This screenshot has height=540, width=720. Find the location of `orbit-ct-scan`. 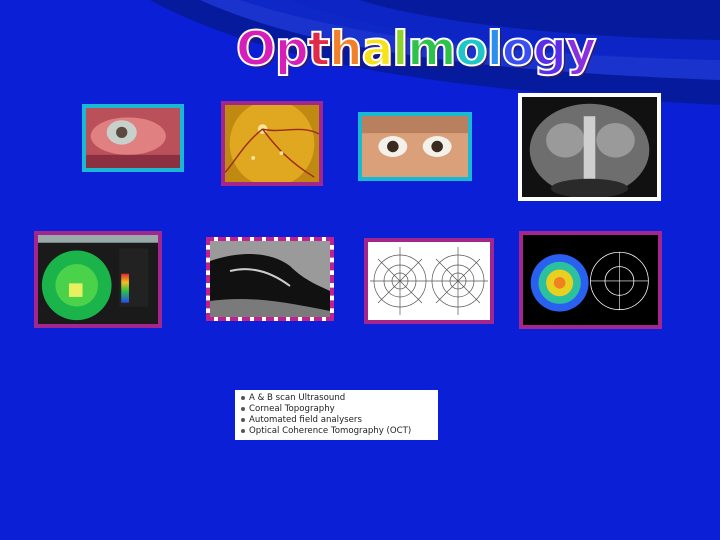

orbit-ct-scan is located at coordinates (589, 147).